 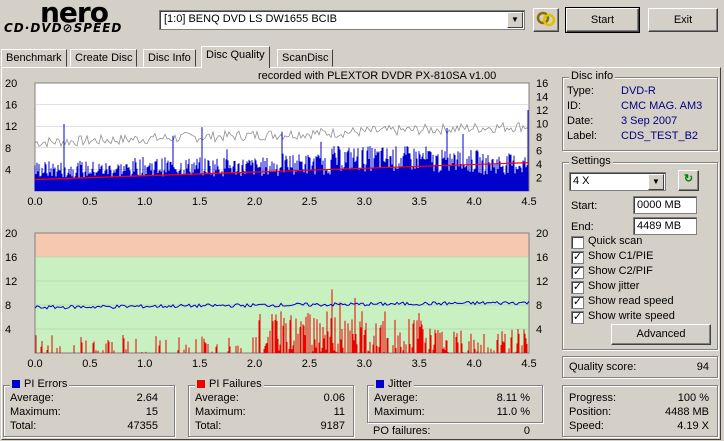 I want to click on y-left-tick-label: 16, so click(x=11, y=106).